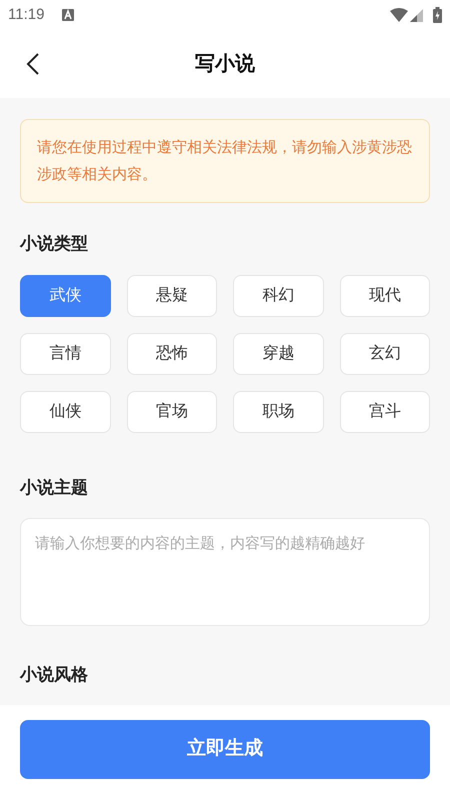  Describe the element at coordinates (26, 14) in the screenshot. I see `status-time: 11:19` at that location.